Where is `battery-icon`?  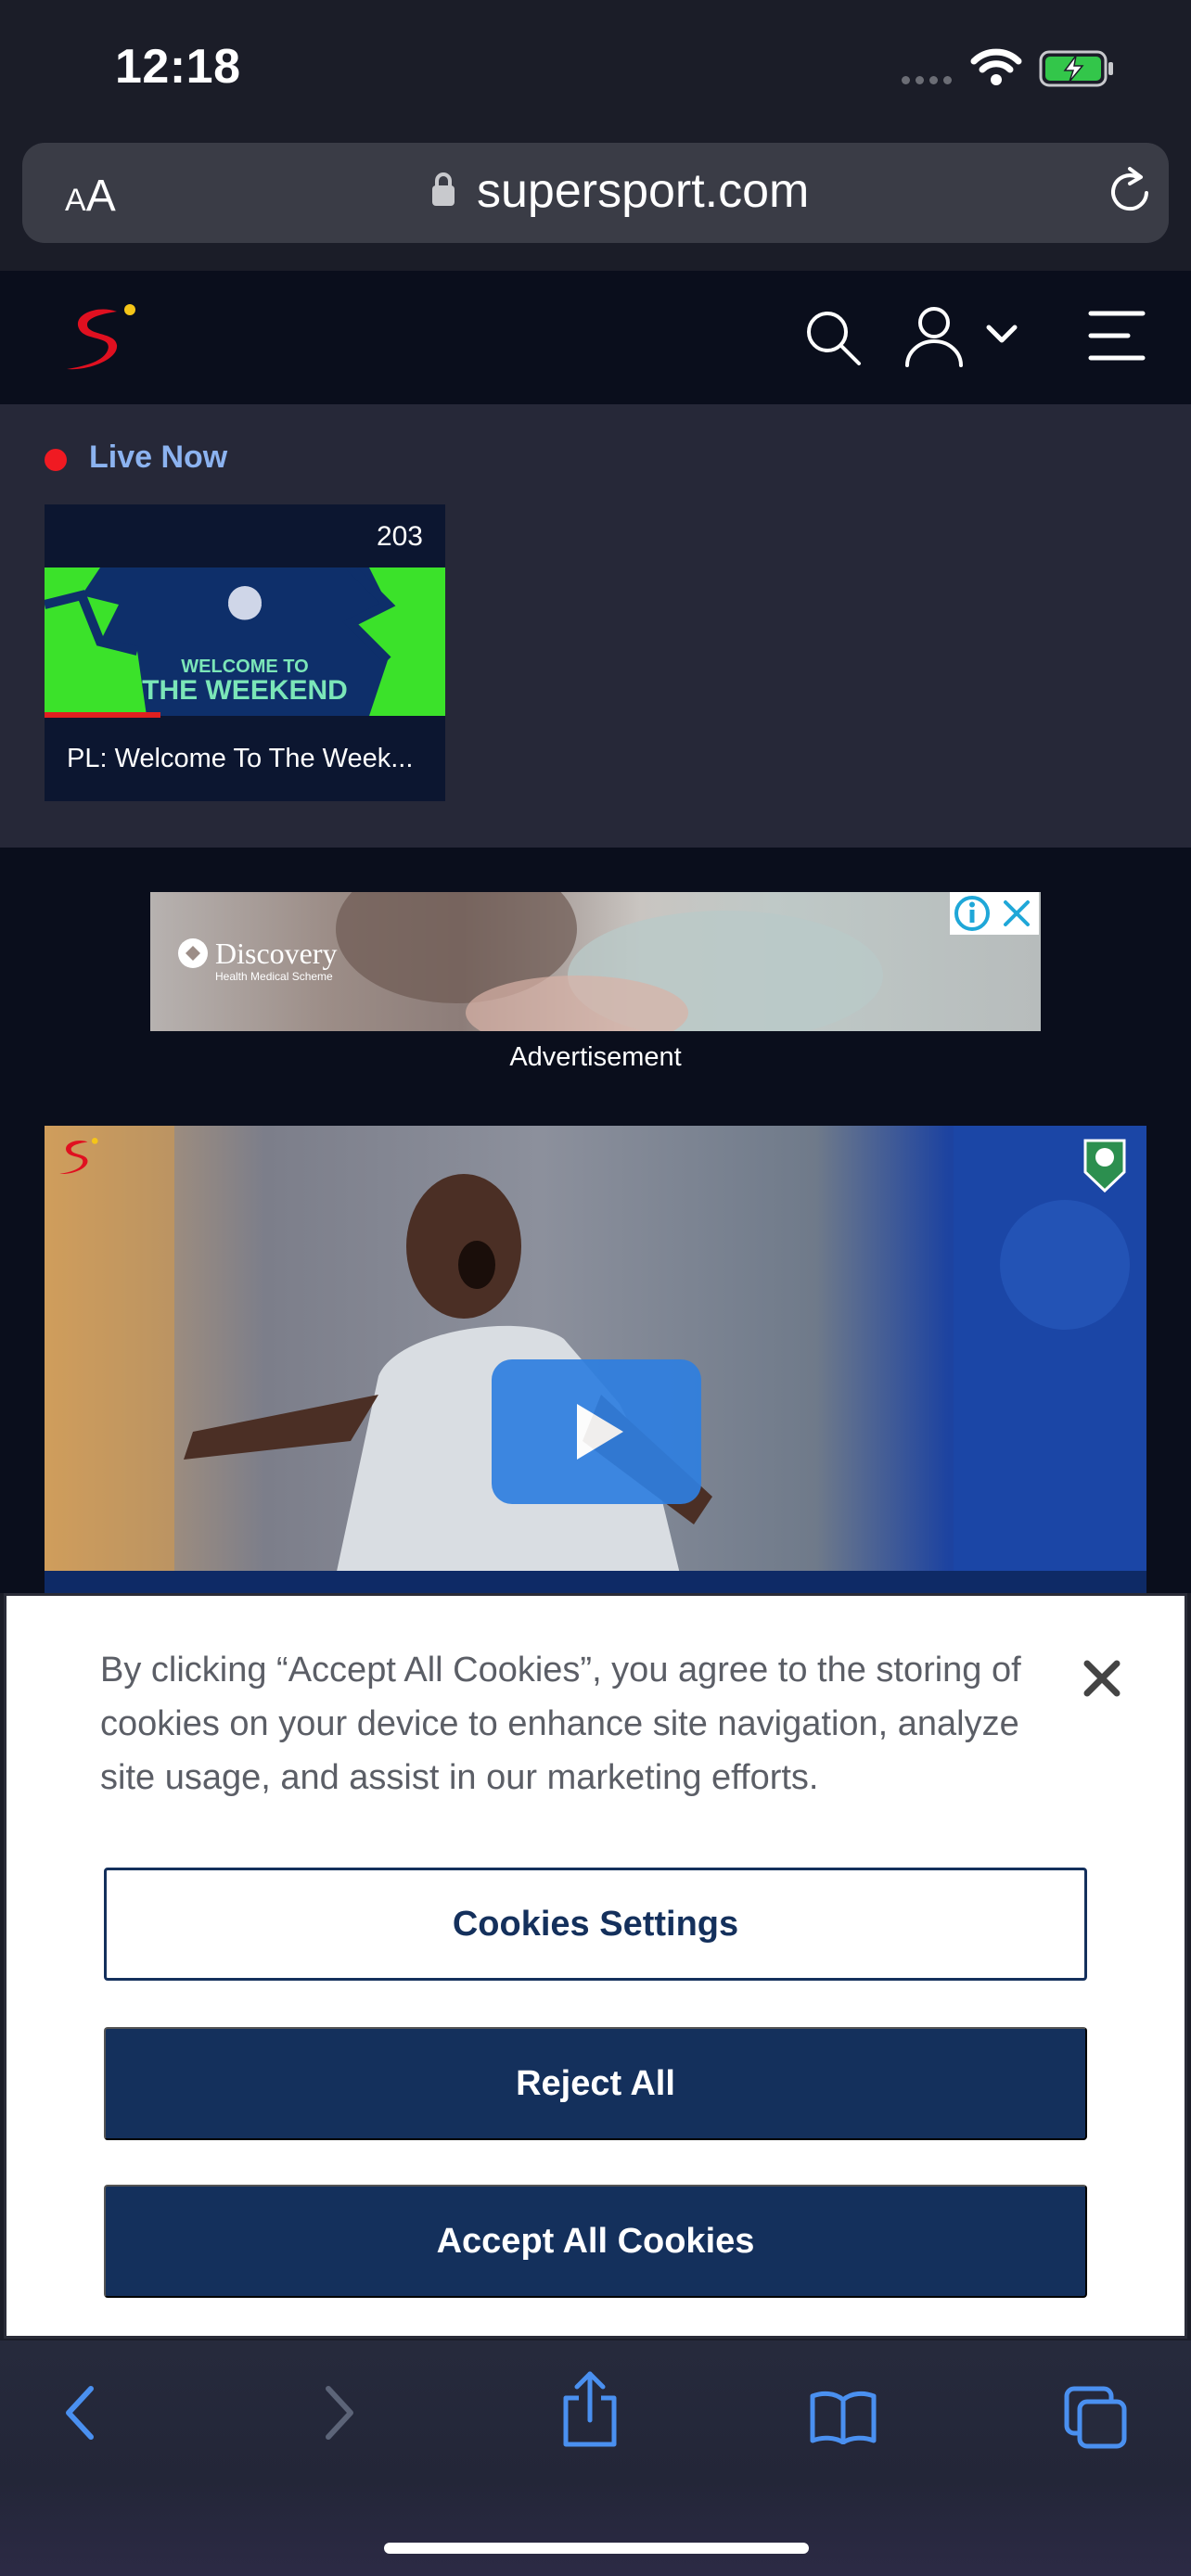
battery-icon is located at coordinates (1076, 68).